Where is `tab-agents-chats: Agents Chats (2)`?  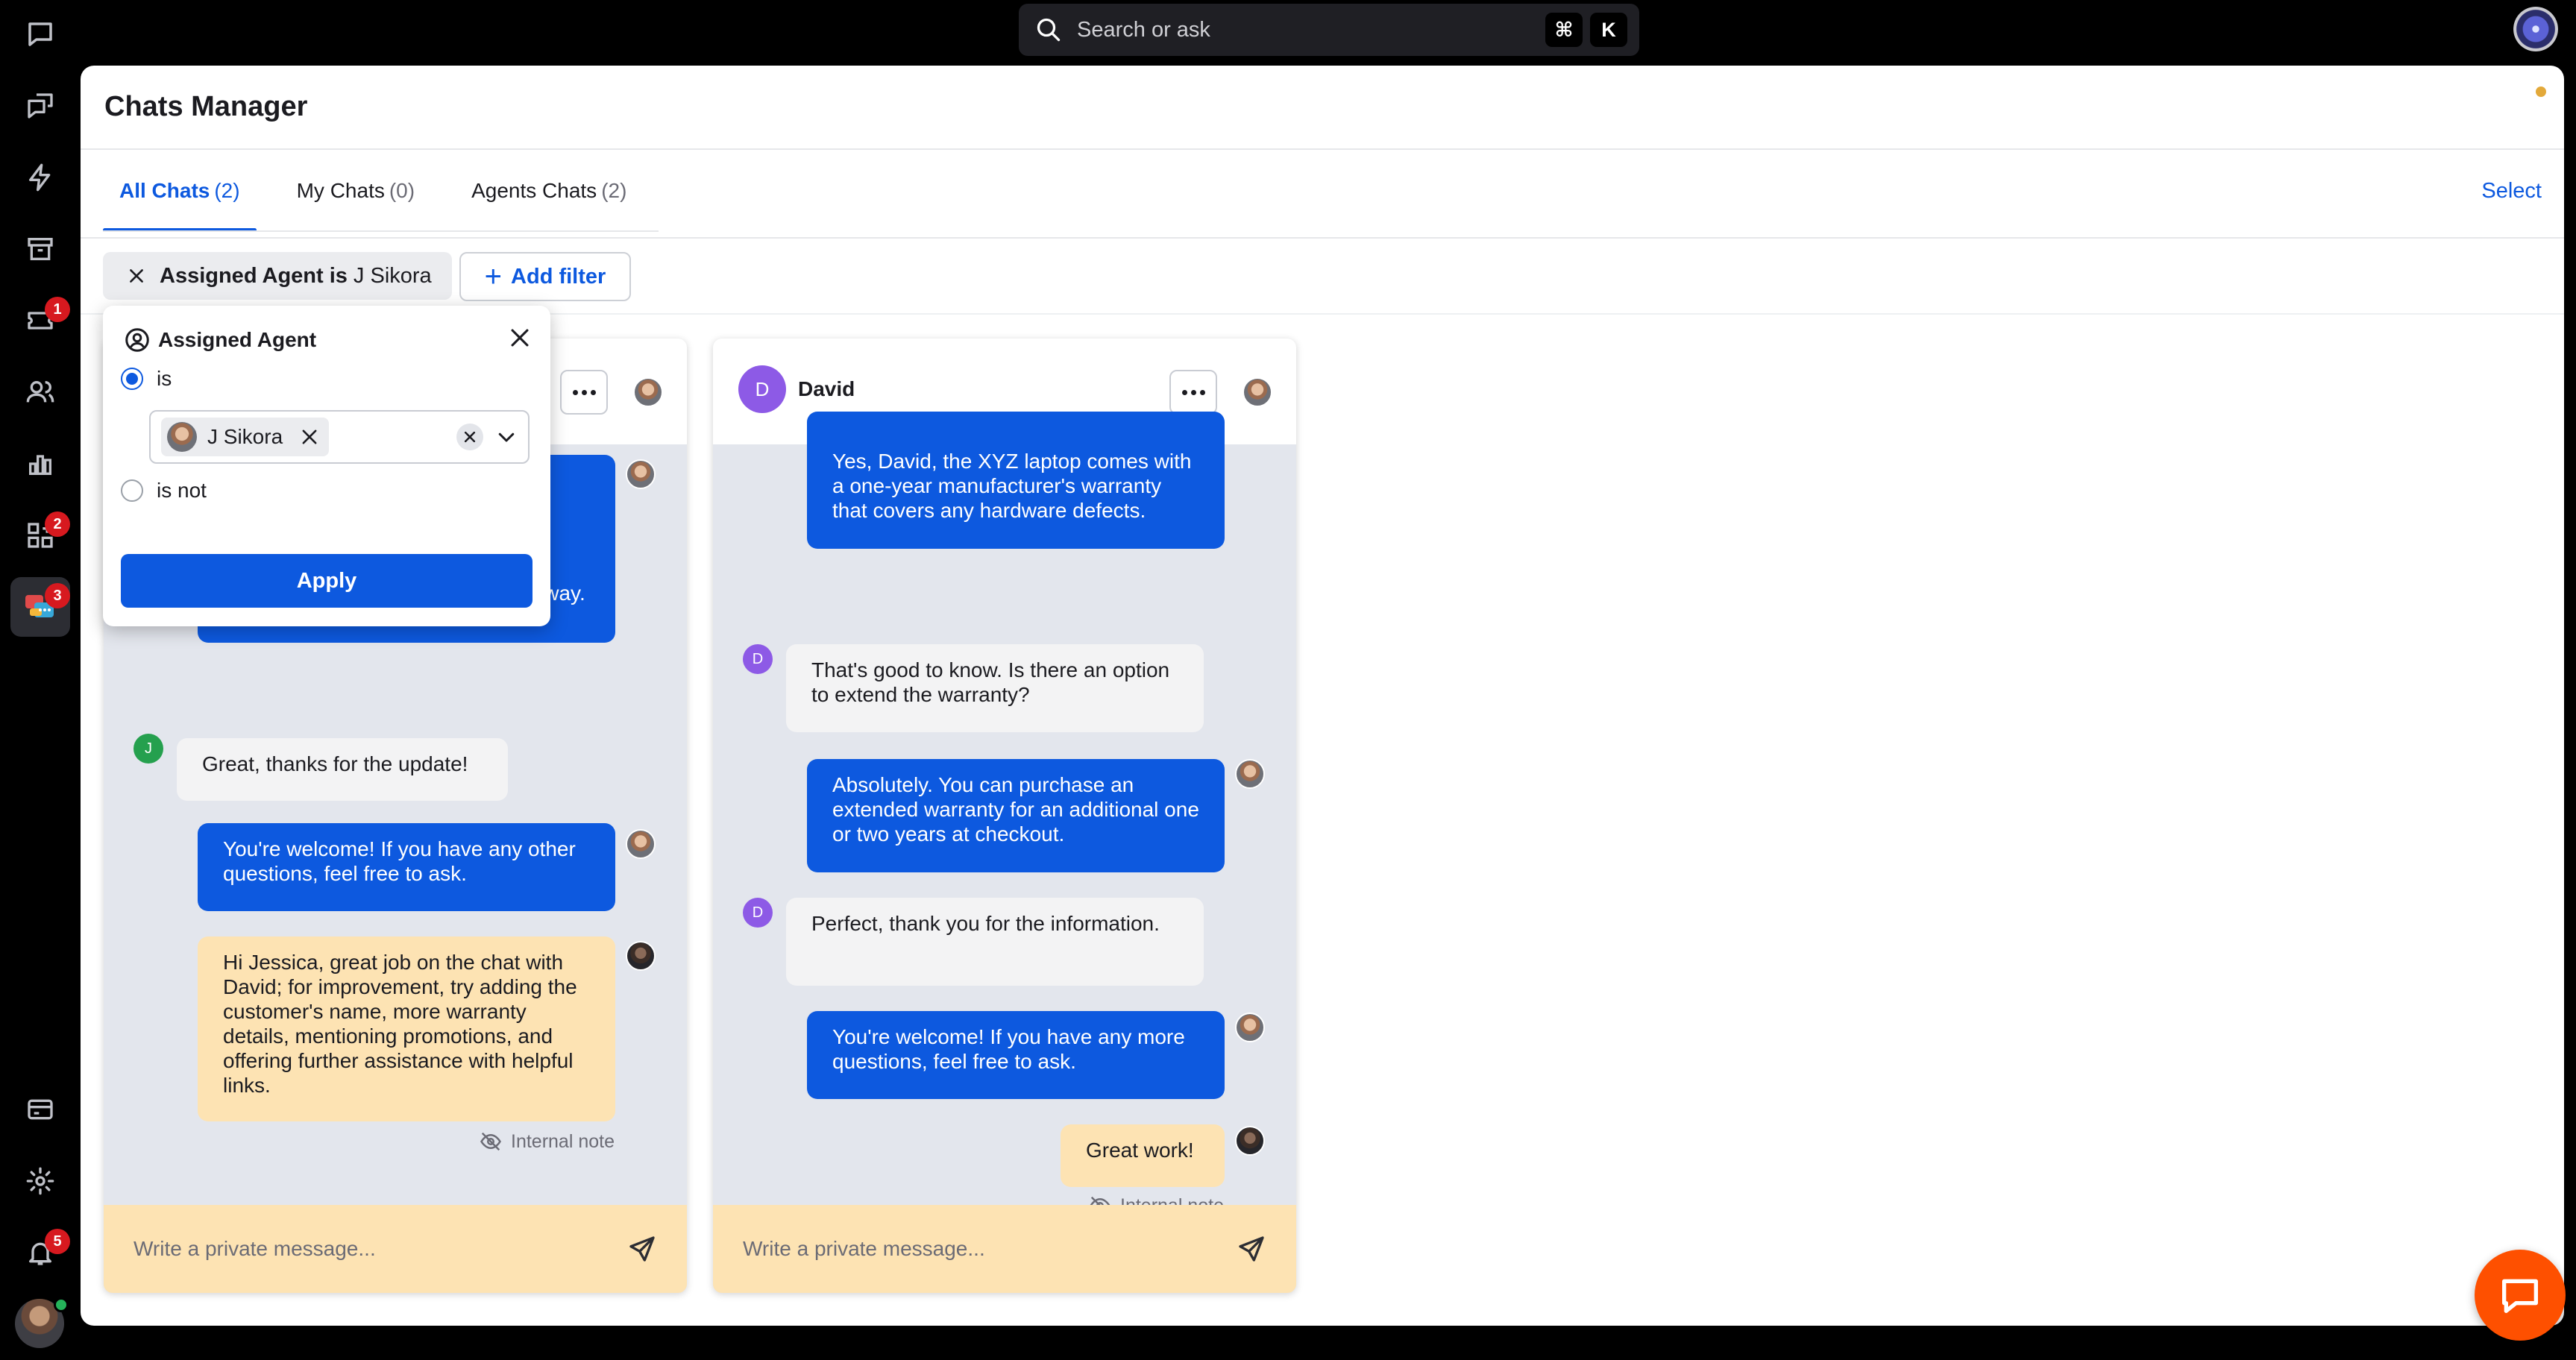
tab-agents-chats: Agents Chats (2) is located at coordinates (549, 191).